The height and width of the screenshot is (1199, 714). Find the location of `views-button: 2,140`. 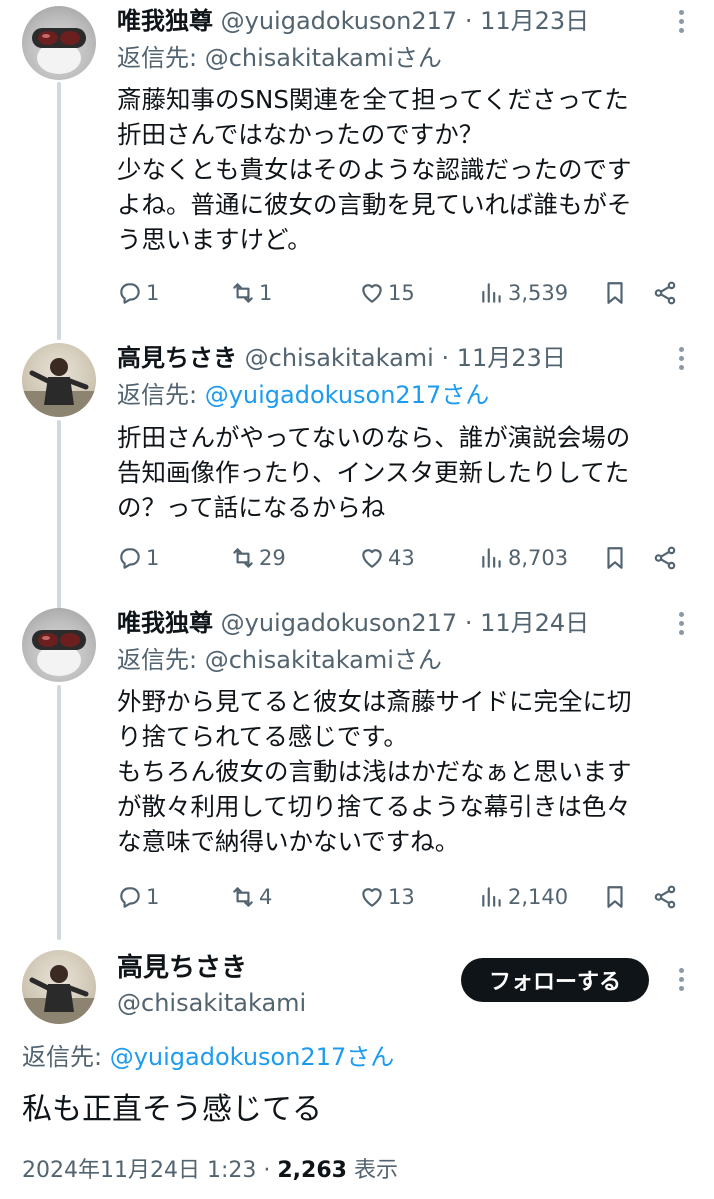

views-button: 2,140 is located at coordinates (523, 897).